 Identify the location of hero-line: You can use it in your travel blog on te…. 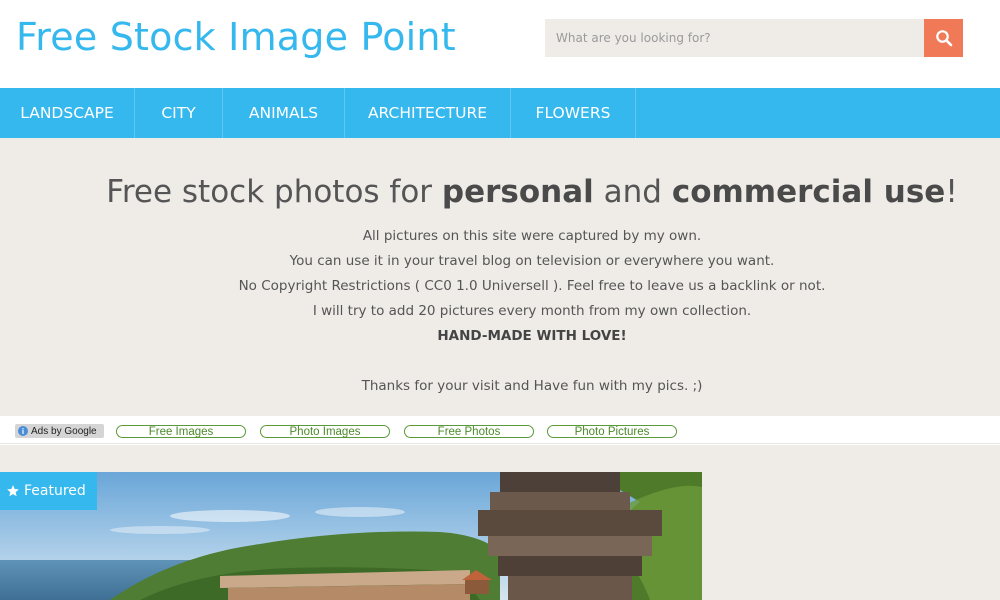
(532, 261).